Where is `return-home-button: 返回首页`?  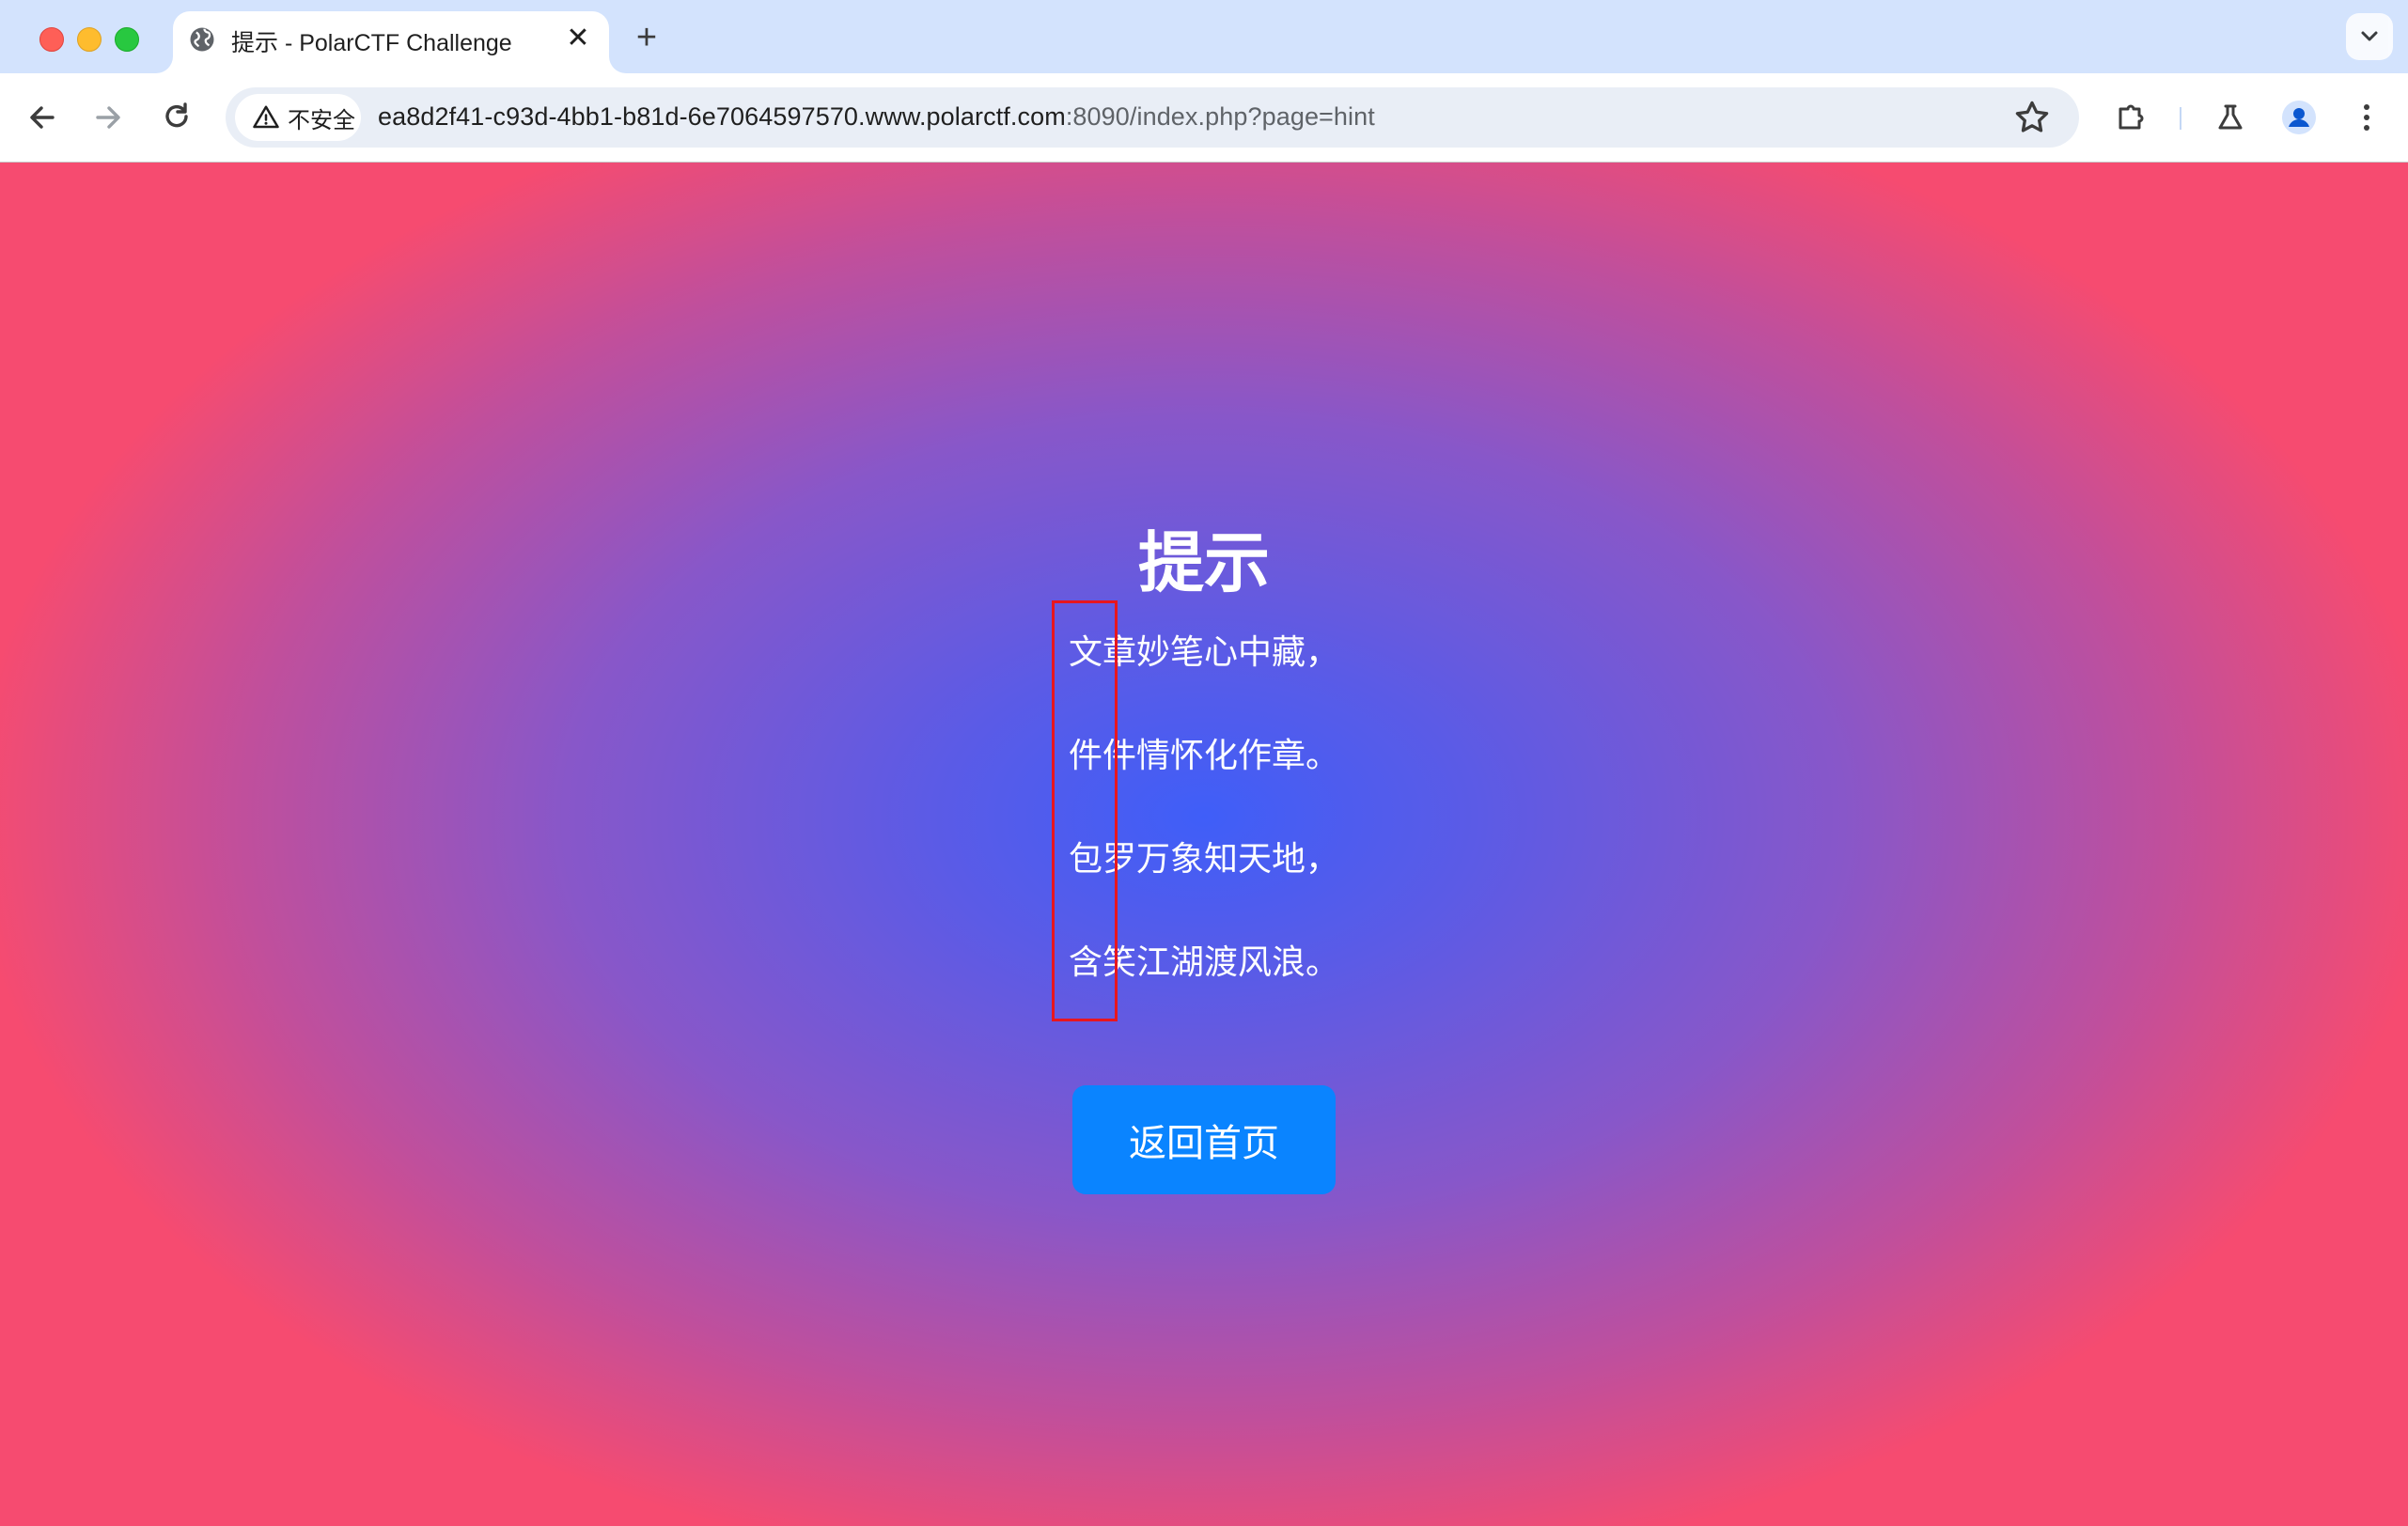
return-home-button: 返回首页 is located at coordinates (1204, 1140).